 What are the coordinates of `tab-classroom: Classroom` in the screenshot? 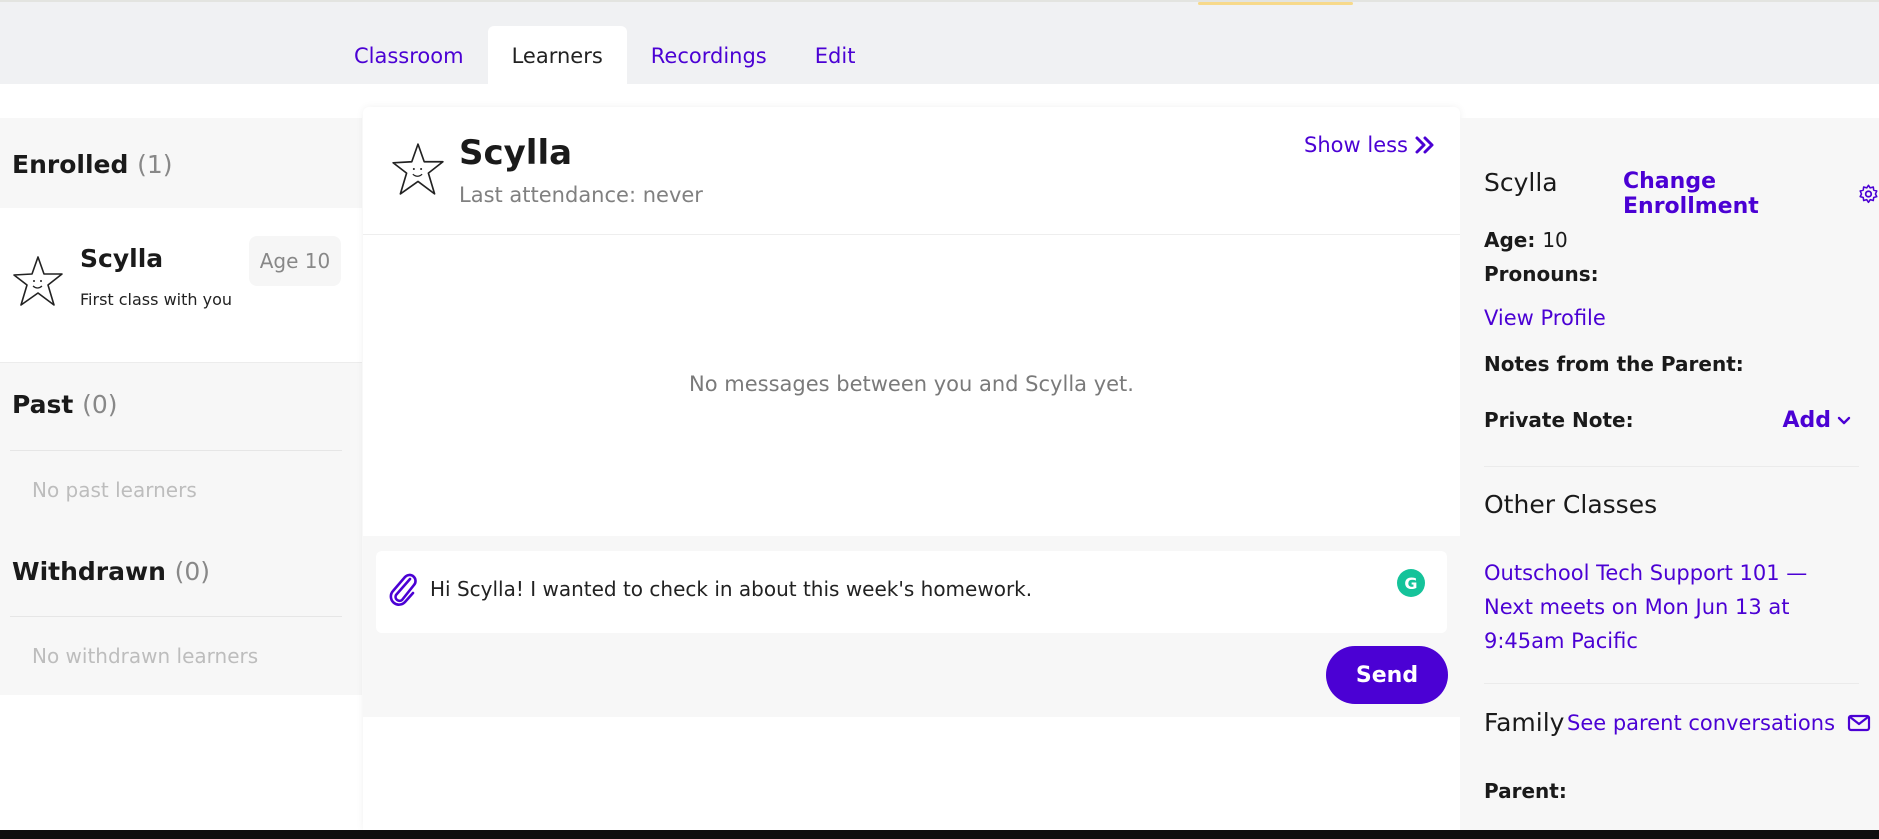 It's located at (409, 56).